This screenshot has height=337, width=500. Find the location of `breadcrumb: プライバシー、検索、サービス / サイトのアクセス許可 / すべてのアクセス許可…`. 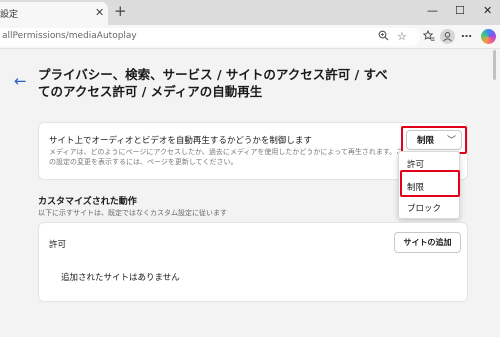

breadcrumb: プライバシー、検索、サービス / サイトのアクセス許可 / すべてのアクセス許可… is located at coordinates (213, 83).